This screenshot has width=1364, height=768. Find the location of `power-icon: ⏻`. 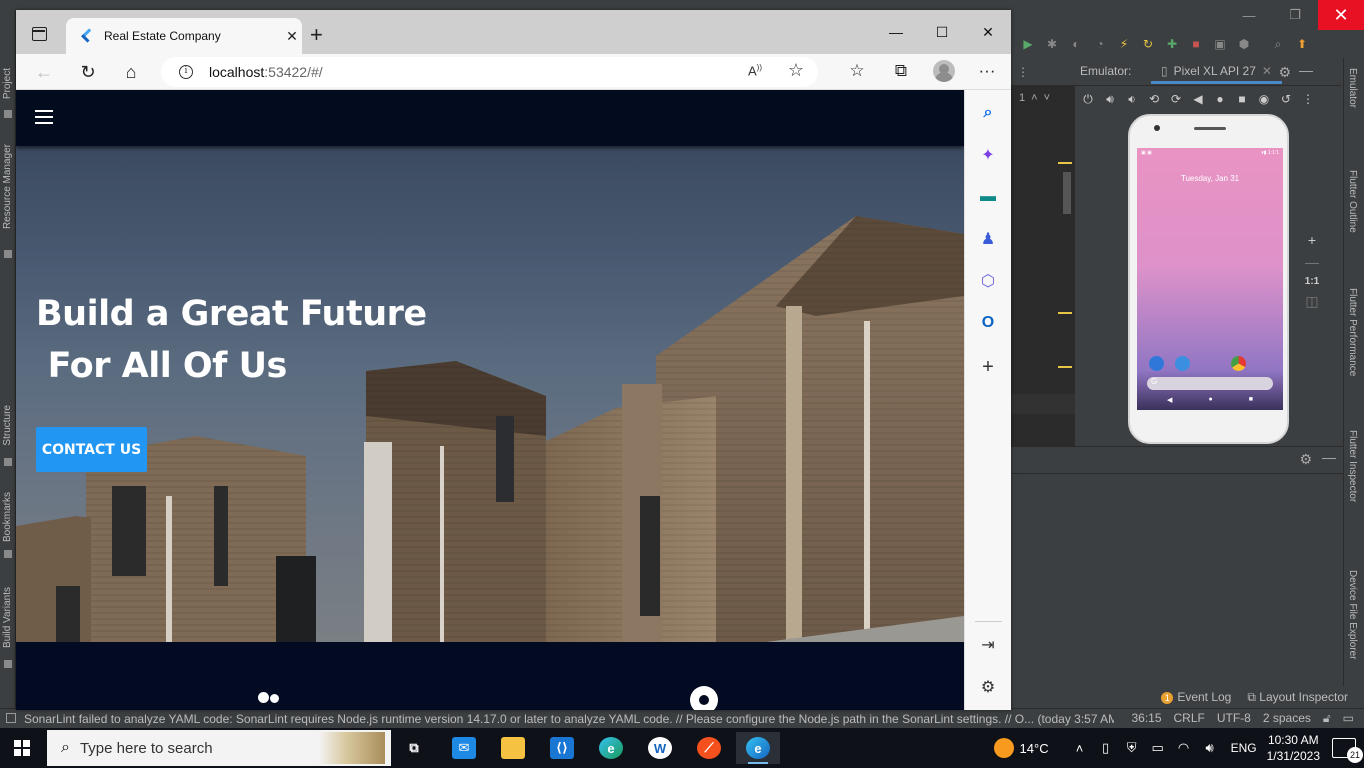

power-icon: ⏻ is located at coordinates (1088, 99).